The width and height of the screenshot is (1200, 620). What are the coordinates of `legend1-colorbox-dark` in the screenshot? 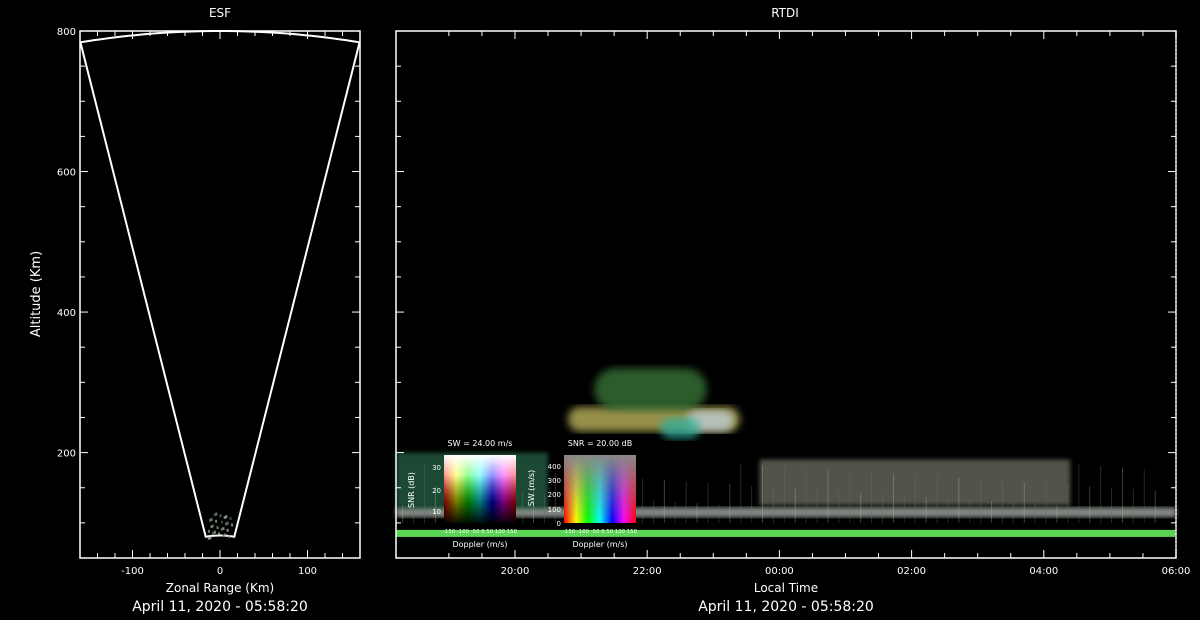 It's located at (480, 489).